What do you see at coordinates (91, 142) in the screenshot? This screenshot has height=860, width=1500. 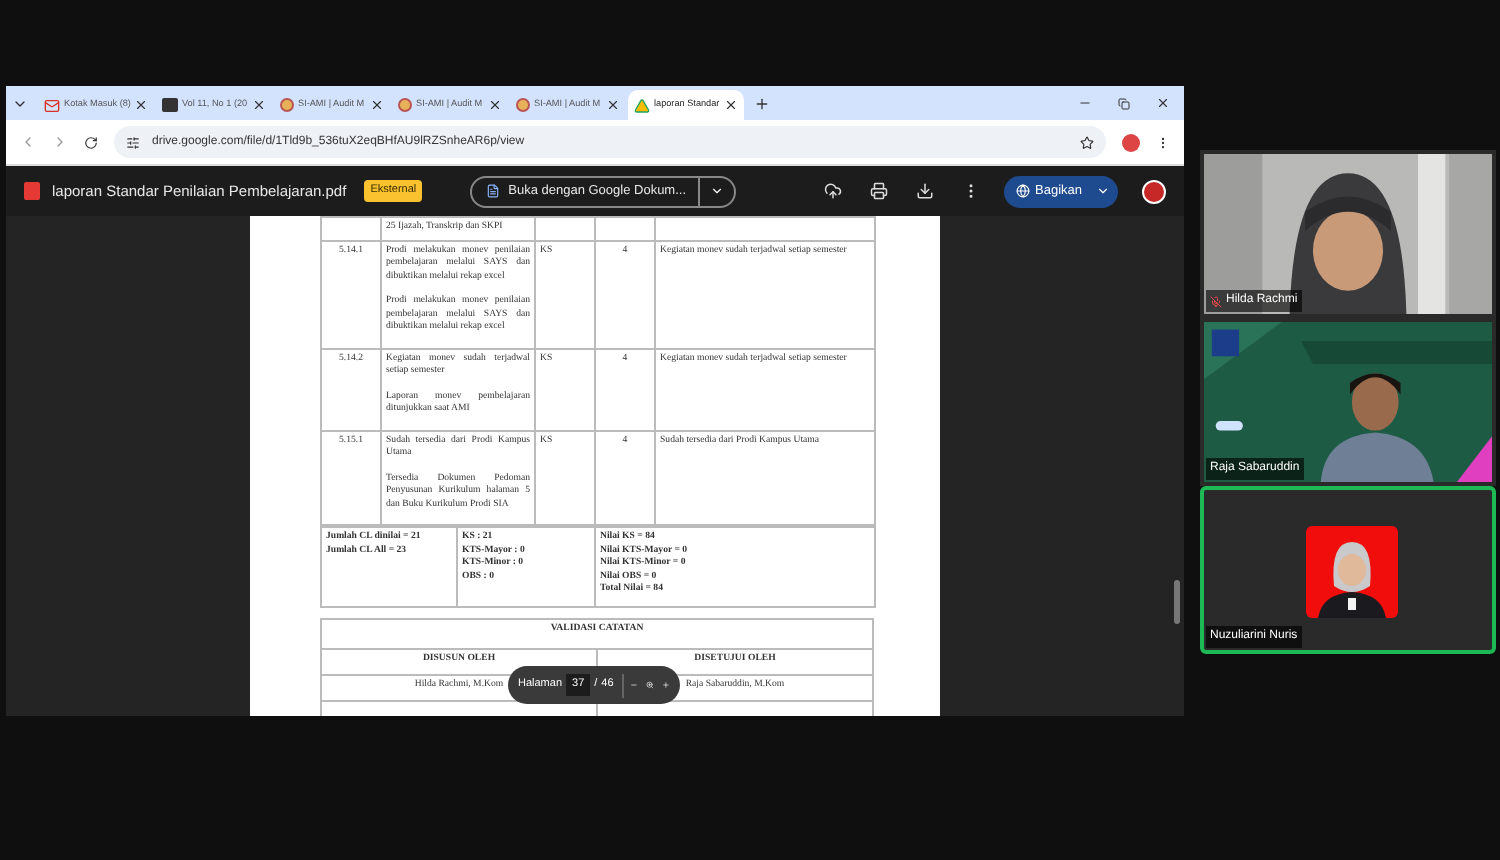 I see `reload-icon` at bounding box center [91, 142].